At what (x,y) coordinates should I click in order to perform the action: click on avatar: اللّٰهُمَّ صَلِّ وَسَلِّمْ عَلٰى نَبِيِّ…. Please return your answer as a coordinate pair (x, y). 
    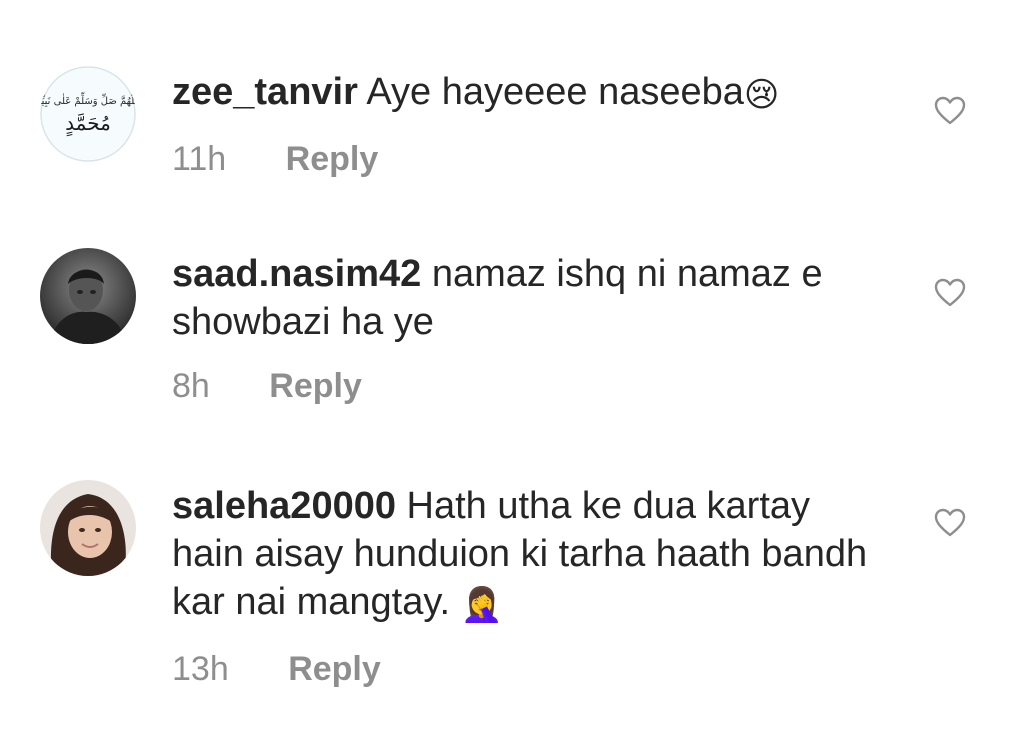
    Looking at the image, I should click on (88, 114).